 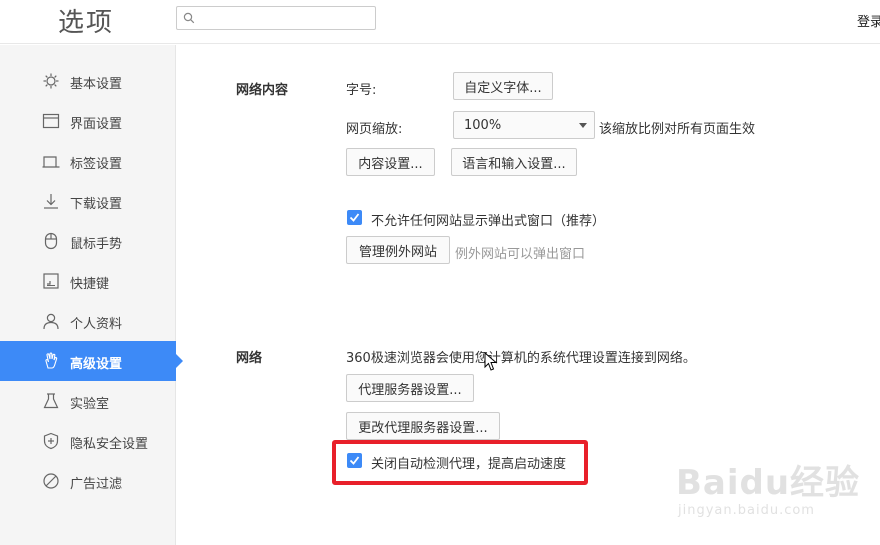 I want to click on mouse-icon, so click(x=51, y=241).